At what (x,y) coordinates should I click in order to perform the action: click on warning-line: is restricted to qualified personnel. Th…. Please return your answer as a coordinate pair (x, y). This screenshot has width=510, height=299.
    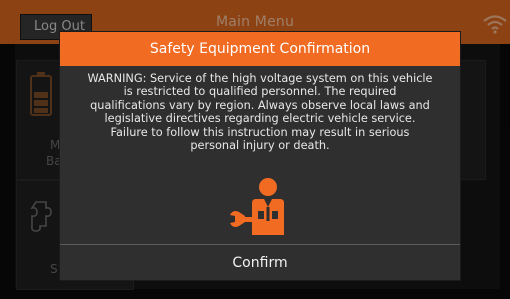
    Looking at the image, I should click on (260, 92).